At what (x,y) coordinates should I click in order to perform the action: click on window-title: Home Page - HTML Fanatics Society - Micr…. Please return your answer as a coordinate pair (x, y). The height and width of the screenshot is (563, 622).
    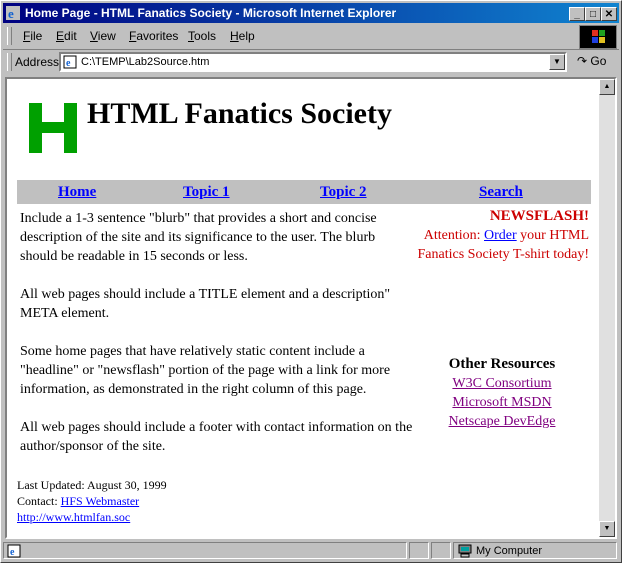
    Looking at the image, I should click on (211, 13).